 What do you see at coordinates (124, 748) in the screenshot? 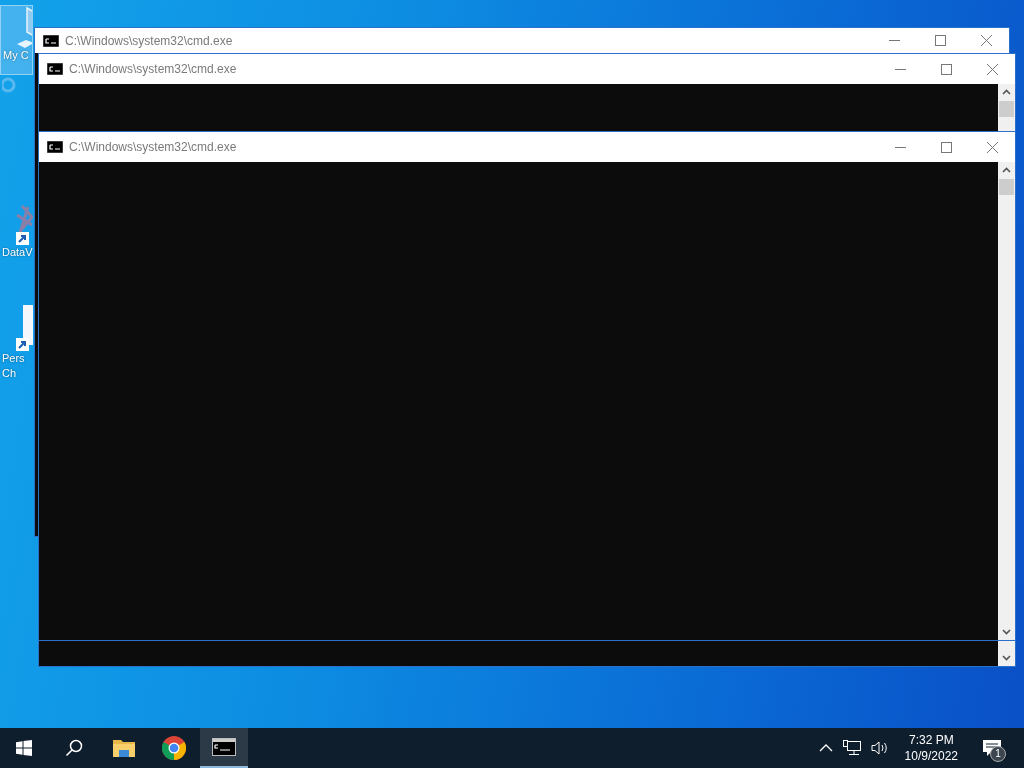
I see `folder-icon` at bounding box center [124, 748].